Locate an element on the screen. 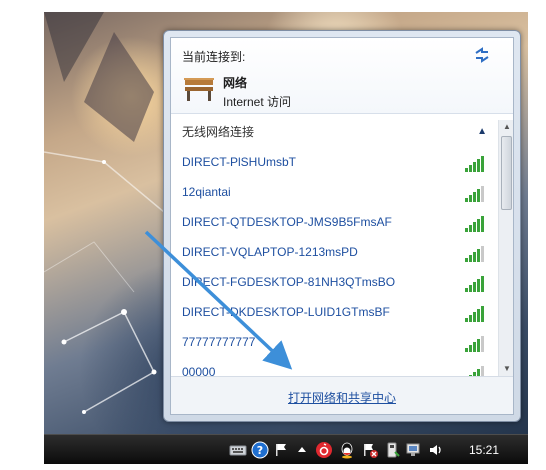 The height and width of the screenshot is (470, 546). wireless-network-item: 77777777777 is located at coordinates (332, 343).